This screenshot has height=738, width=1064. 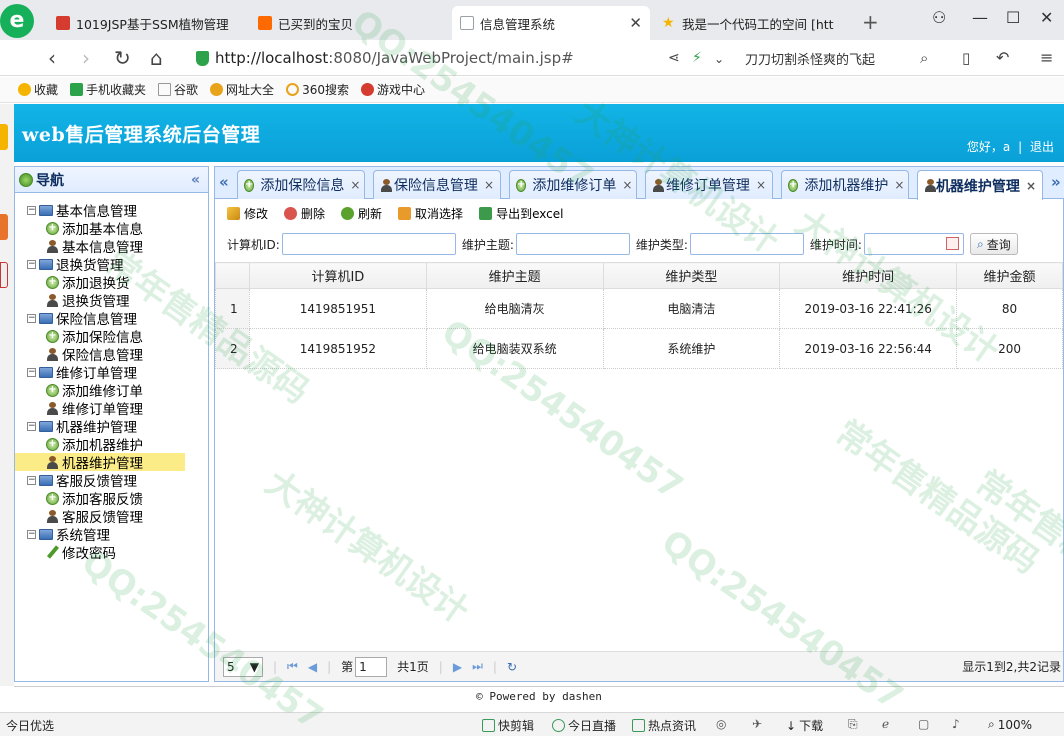 I want to click on lightning-icon: ⚡, so click(x=697, y=58).